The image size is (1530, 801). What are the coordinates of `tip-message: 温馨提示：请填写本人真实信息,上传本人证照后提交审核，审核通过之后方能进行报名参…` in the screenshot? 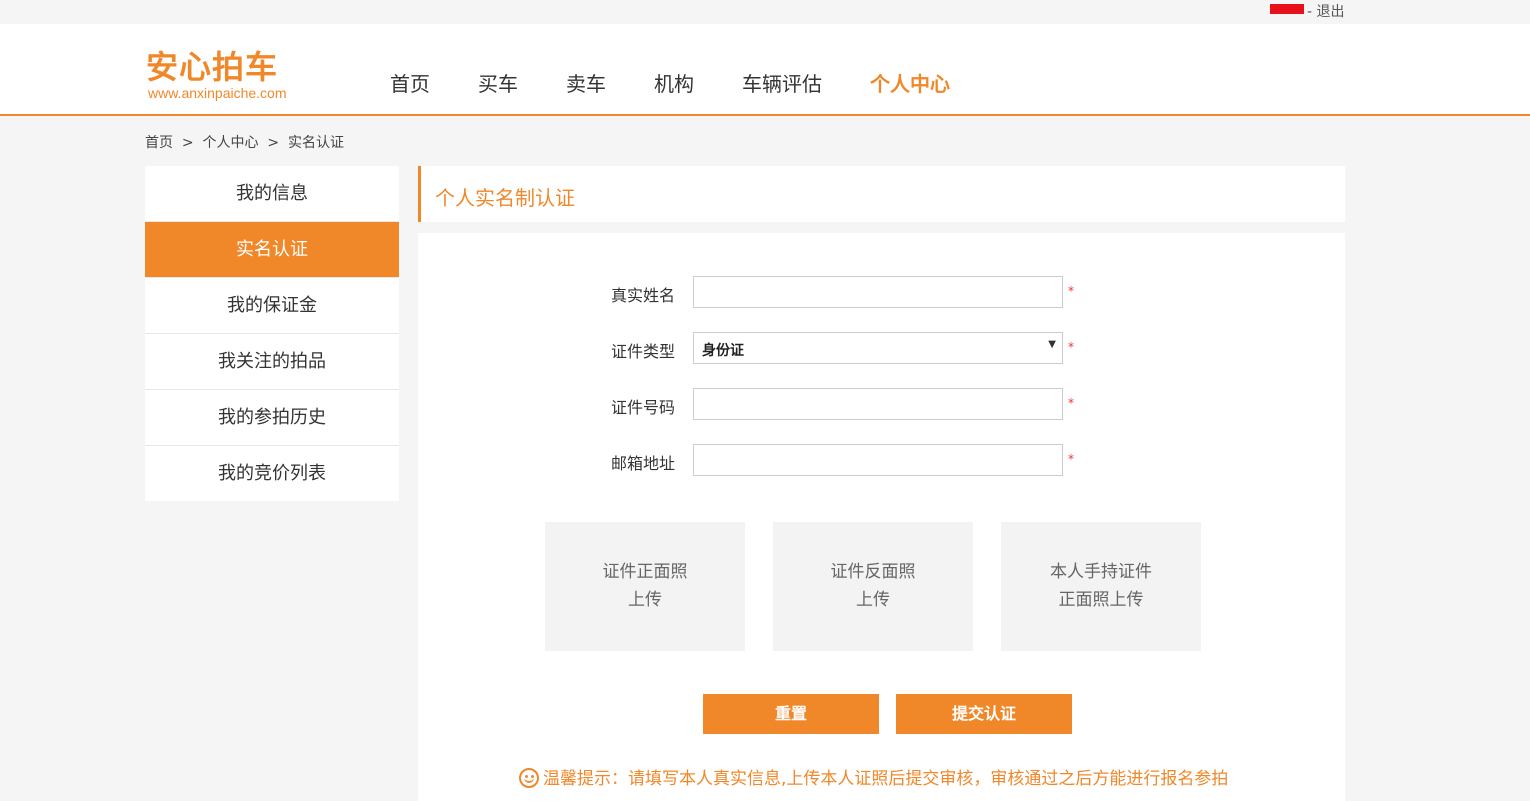 It's located at (873, 776).